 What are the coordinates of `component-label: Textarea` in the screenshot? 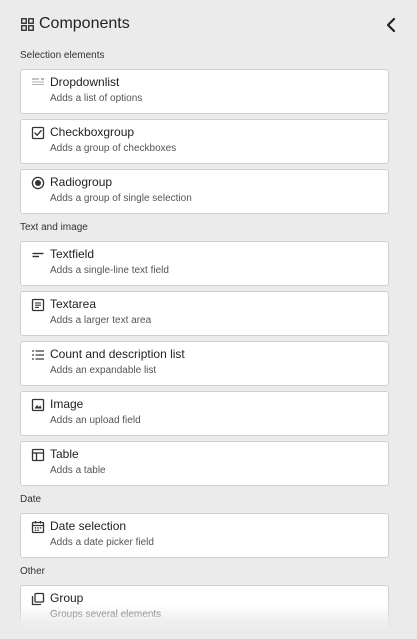 It's located at (73, 304).